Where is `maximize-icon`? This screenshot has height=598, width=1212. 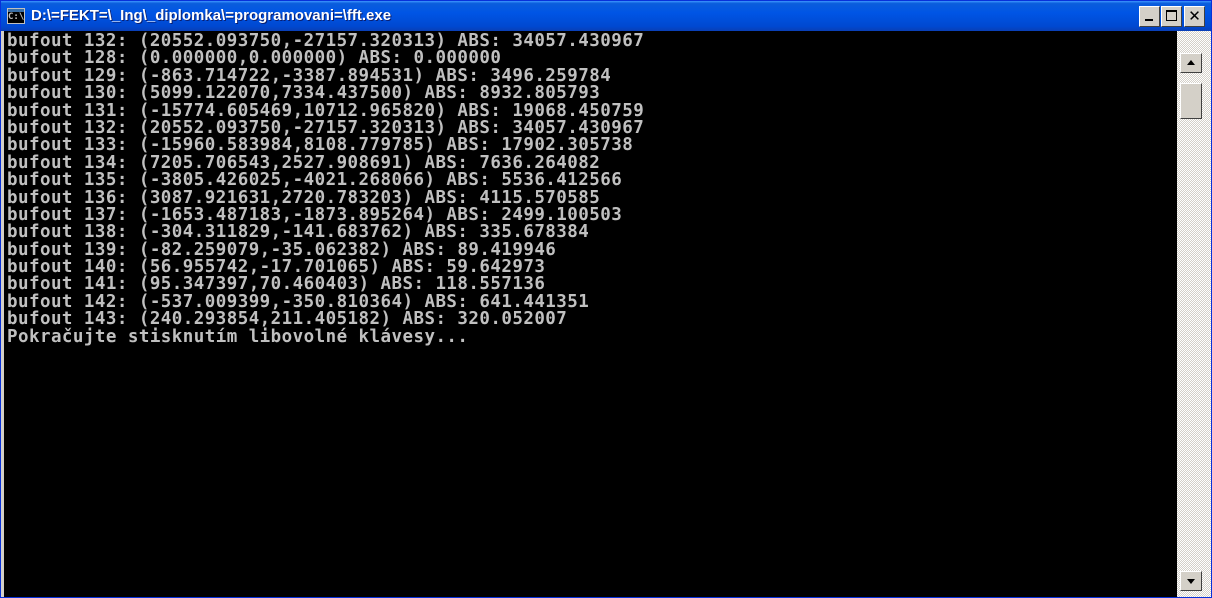
maximize-icon is located at coordinates (1171, 15).